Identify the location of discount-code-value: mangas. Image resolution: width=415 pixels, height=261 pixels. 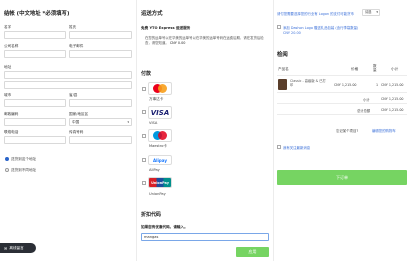
(151, 237).